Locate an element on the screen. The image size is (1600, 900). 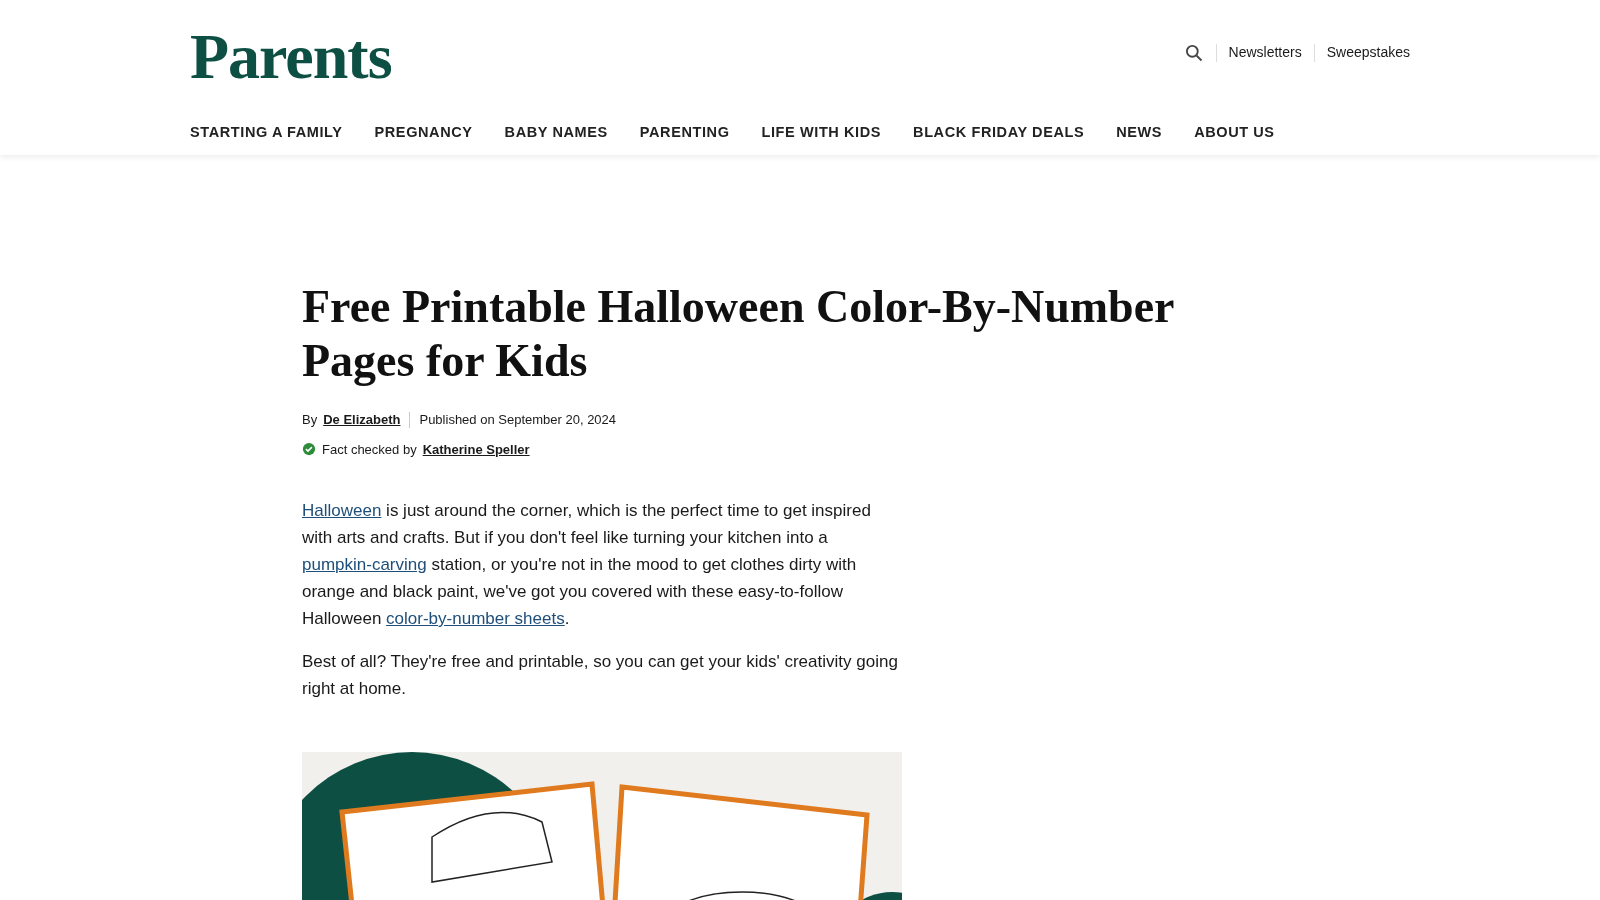
search-icon is located at coordinates (1193, 52).